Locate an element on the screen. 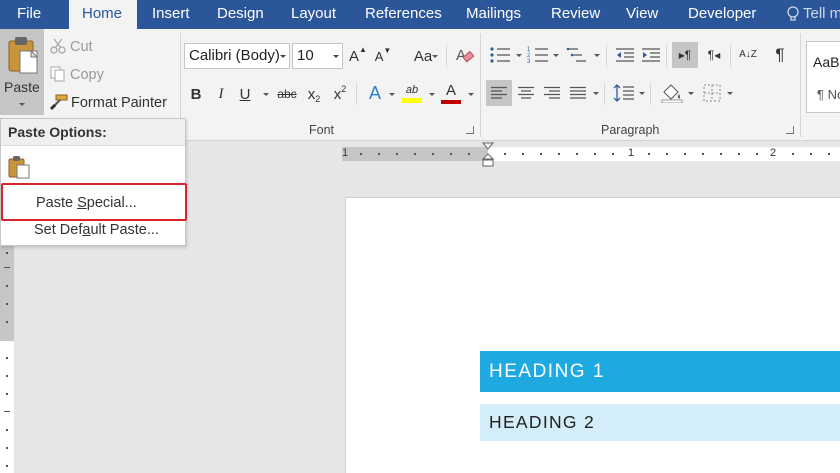 The width and height of the screenshot is (840, 473). align-left-button is located at coordinates (499, 93).